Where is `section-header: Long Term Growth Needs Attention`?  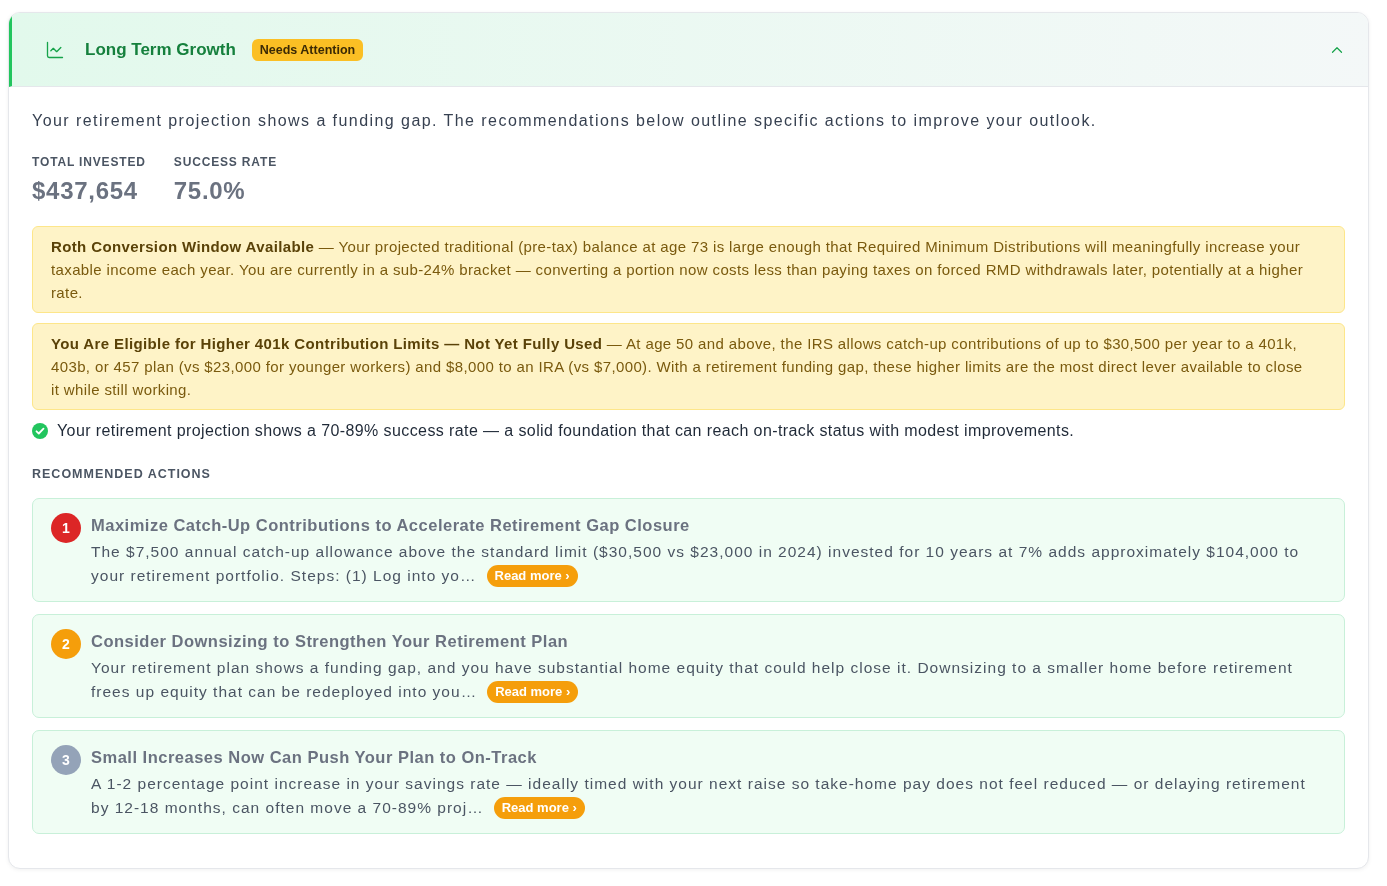 section-header: Long Term Growth Needs Attention is located at coordinates (688, 50).